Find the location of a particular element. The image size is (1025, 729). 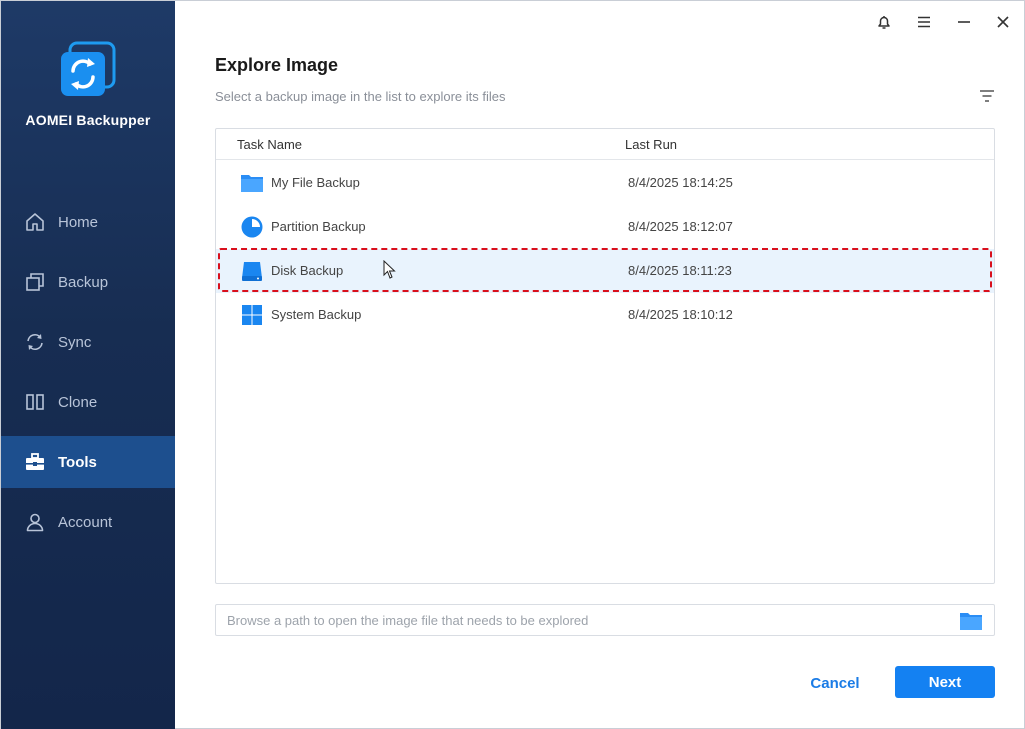

column-header-last-run: Last Run is located at coordinates (651, 144).